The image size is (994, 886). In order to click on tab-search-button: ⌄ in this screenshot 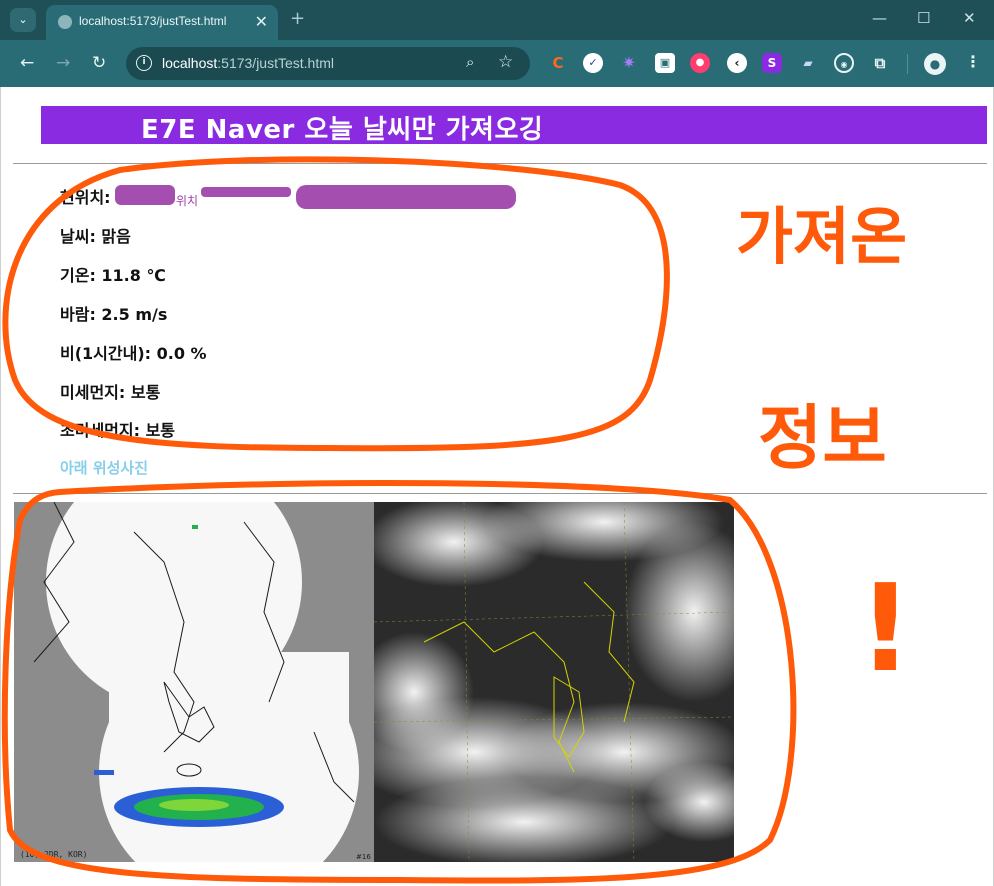, I will do `click(23, 20)`.